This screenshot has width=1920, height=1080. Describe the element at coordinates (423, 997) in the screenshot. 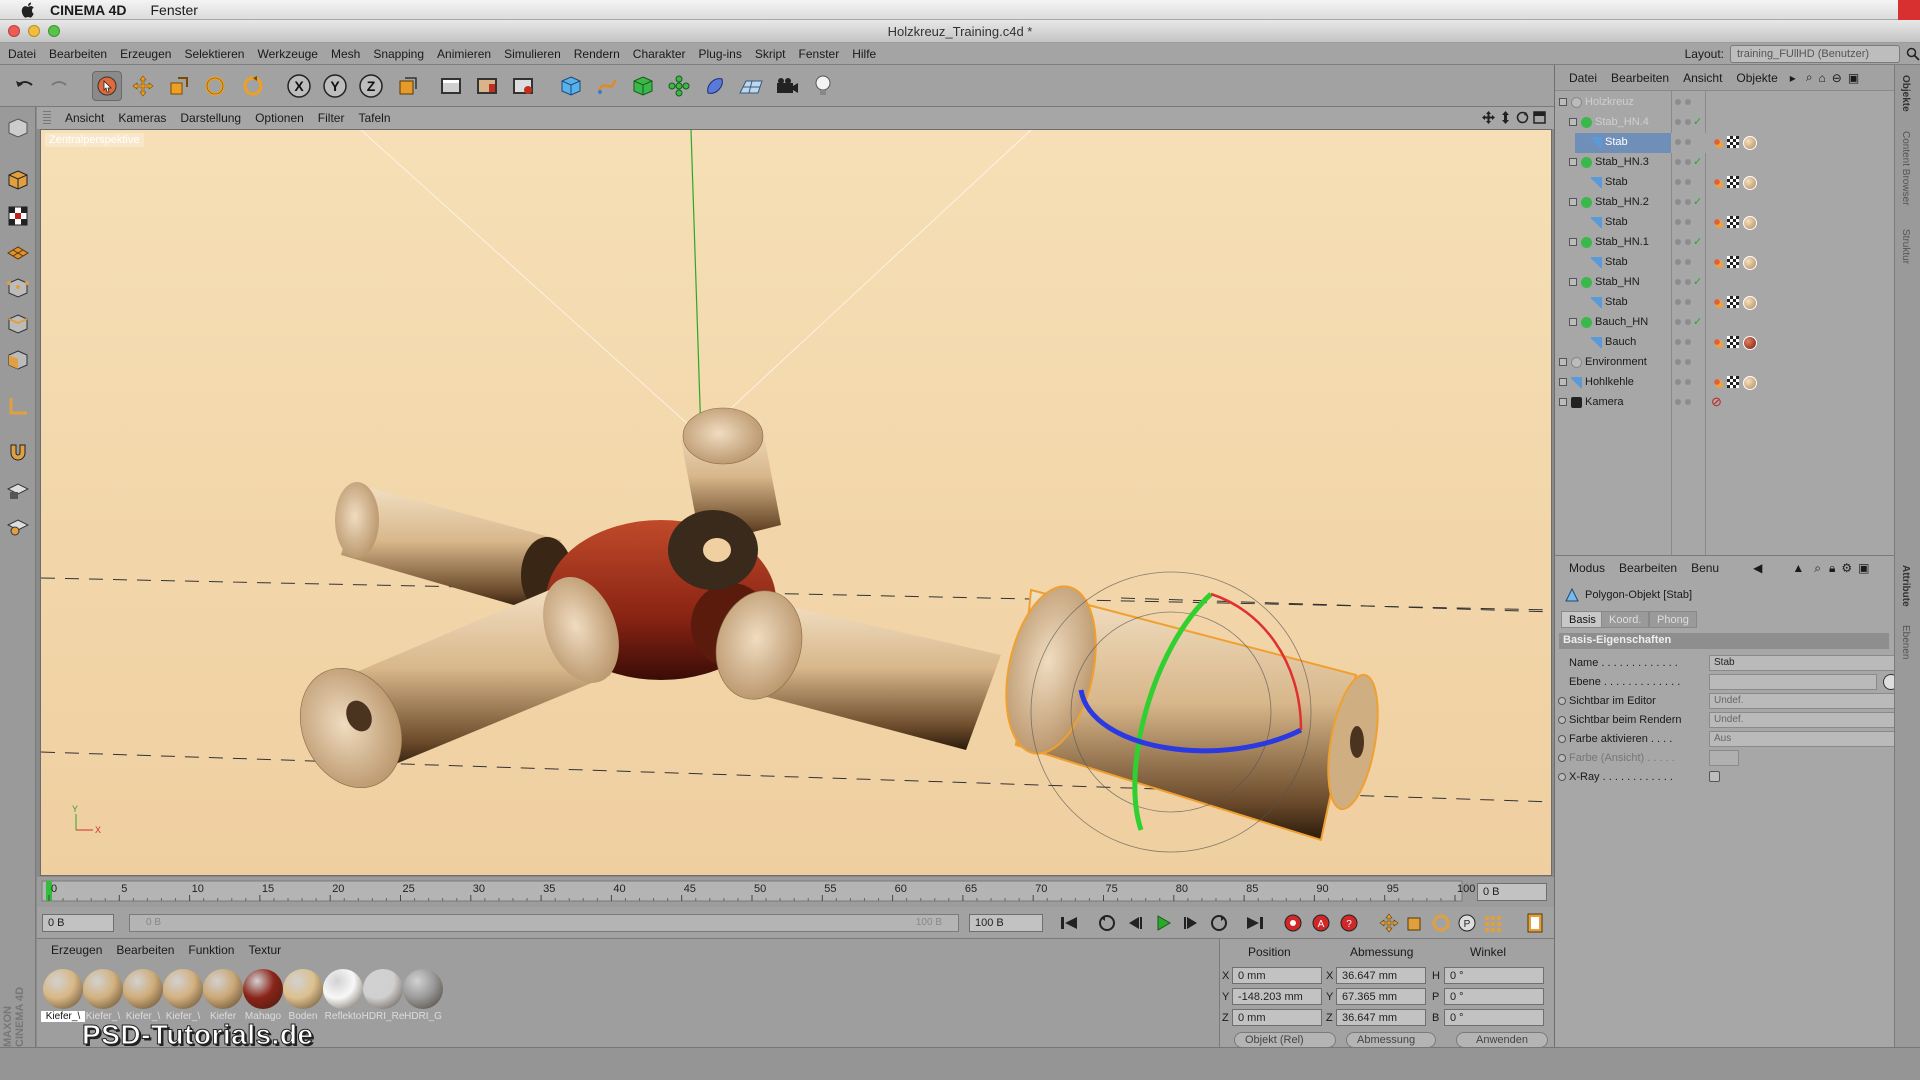

I see `material-swatch: HDRI_G` at that location.